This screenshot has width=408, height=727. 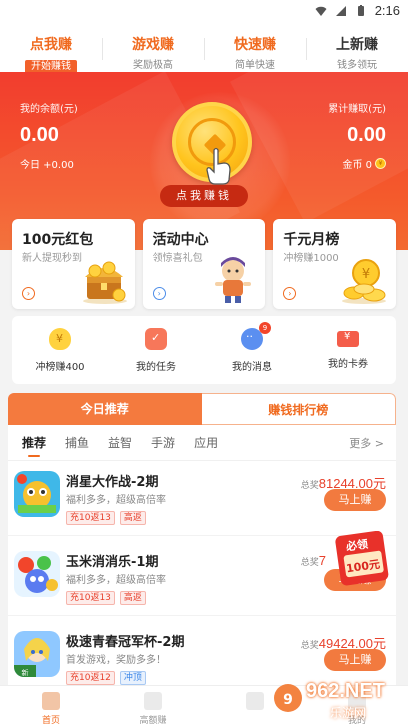 What do you see at coordinates (153, 45) in the screenshot?
I see `tab-title: 游戏赚` at bounding box center [153, 45].